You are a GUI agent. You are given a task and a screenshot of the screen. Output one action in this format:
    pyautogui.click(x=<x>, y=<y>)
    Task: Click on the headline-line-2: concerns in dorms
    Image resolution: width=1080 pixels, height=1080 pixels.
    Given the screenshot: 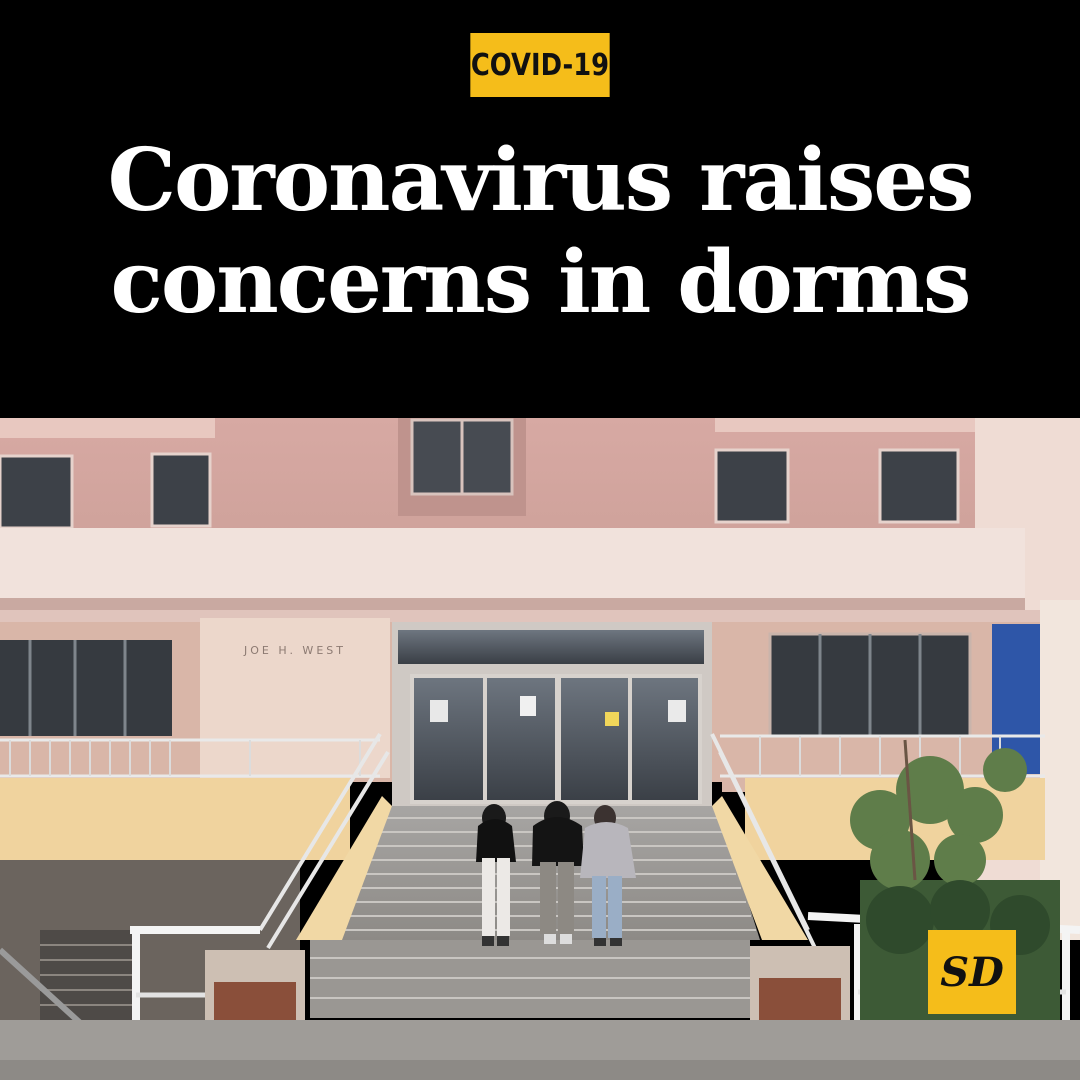 What is the action you would take?
    pyautogui.click(x=541, y=282)
    